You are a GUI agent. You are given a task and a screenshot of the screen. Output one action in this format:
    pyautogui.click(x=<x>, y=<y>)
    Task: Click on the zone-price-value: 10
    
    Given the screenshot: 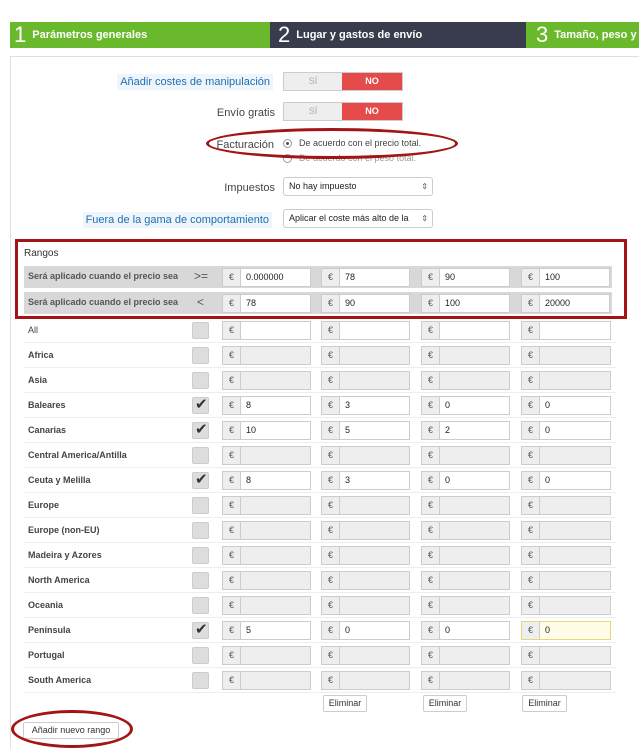 What is the action you would take?
    pyautogui.click(x=275, y=430)
    